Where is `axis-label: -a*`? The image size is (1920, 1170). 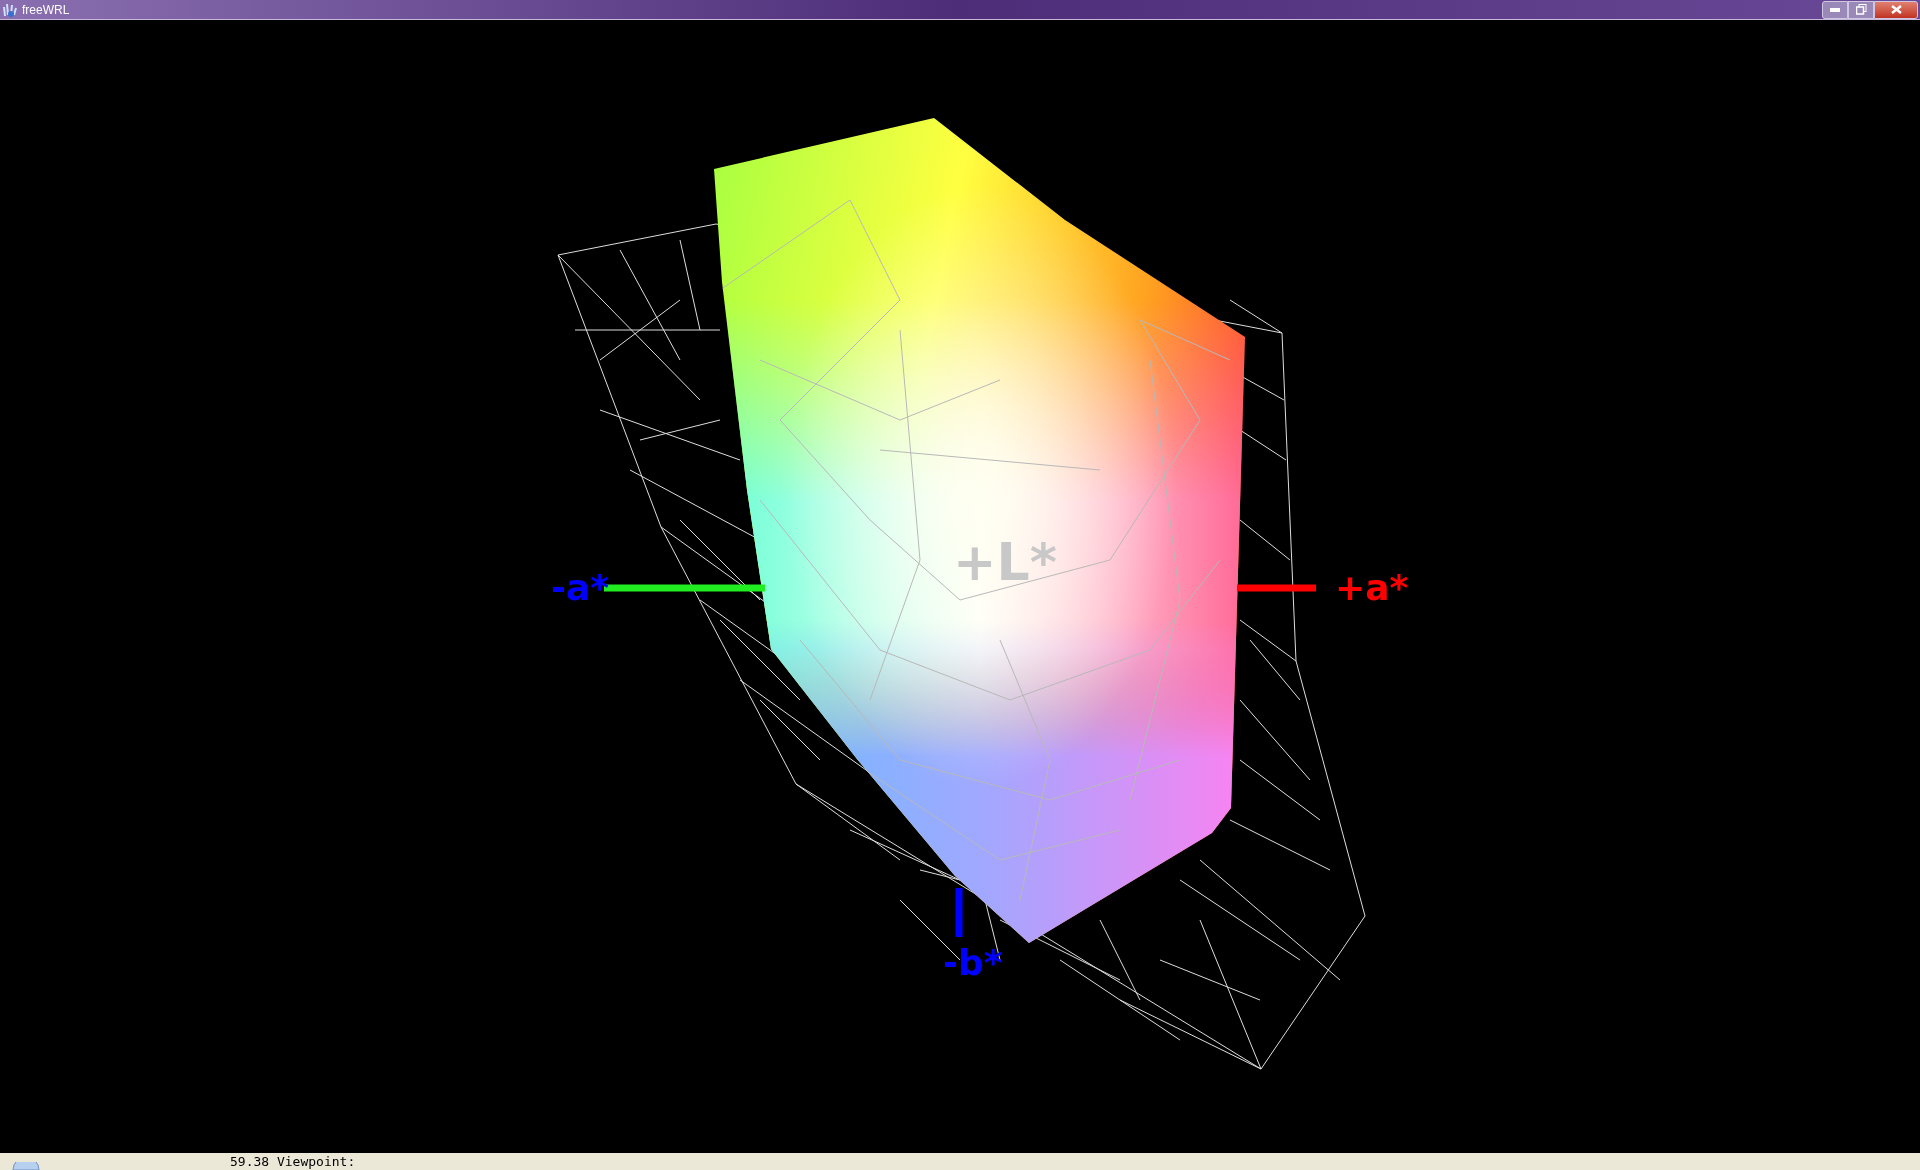
axis-label: -a* is located at coordinates (580, 587).